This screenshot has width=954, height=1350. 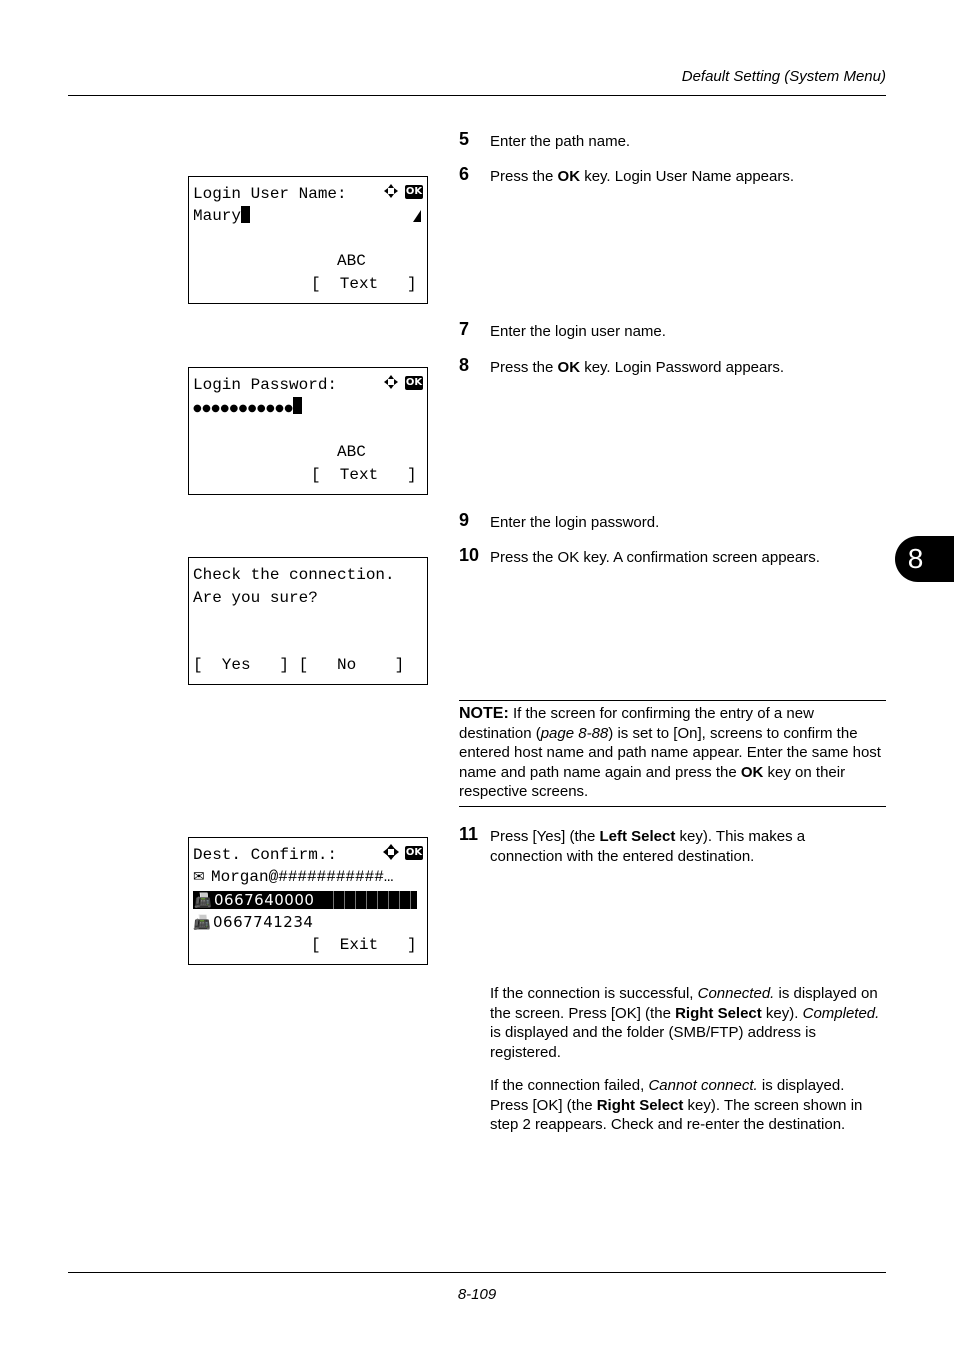 What do you see at coordinates (569, 1085) in the screenshot?
I see `text-run: If the connection failed,` at bounding box center [569, 1085].